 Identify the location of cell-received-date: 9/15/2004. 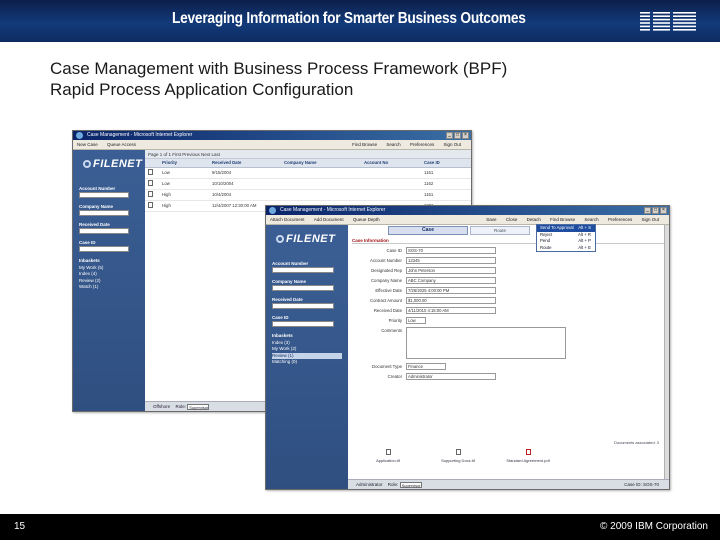
(245, 173).